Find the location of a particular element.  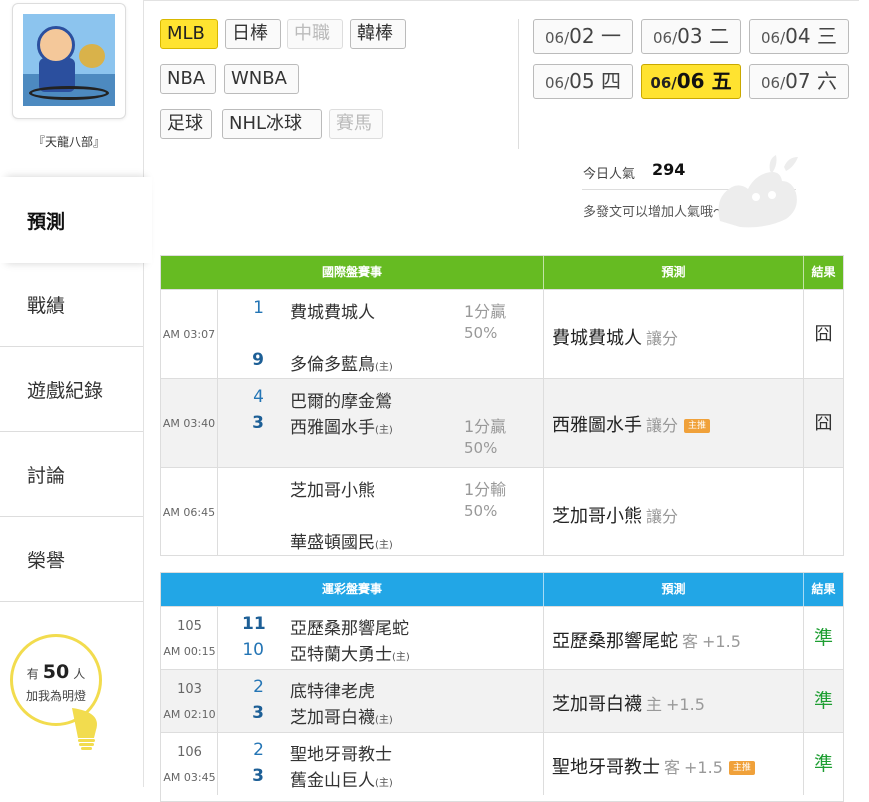

header-match: 運彩盤賽事 is located at coordinates (352, 589).